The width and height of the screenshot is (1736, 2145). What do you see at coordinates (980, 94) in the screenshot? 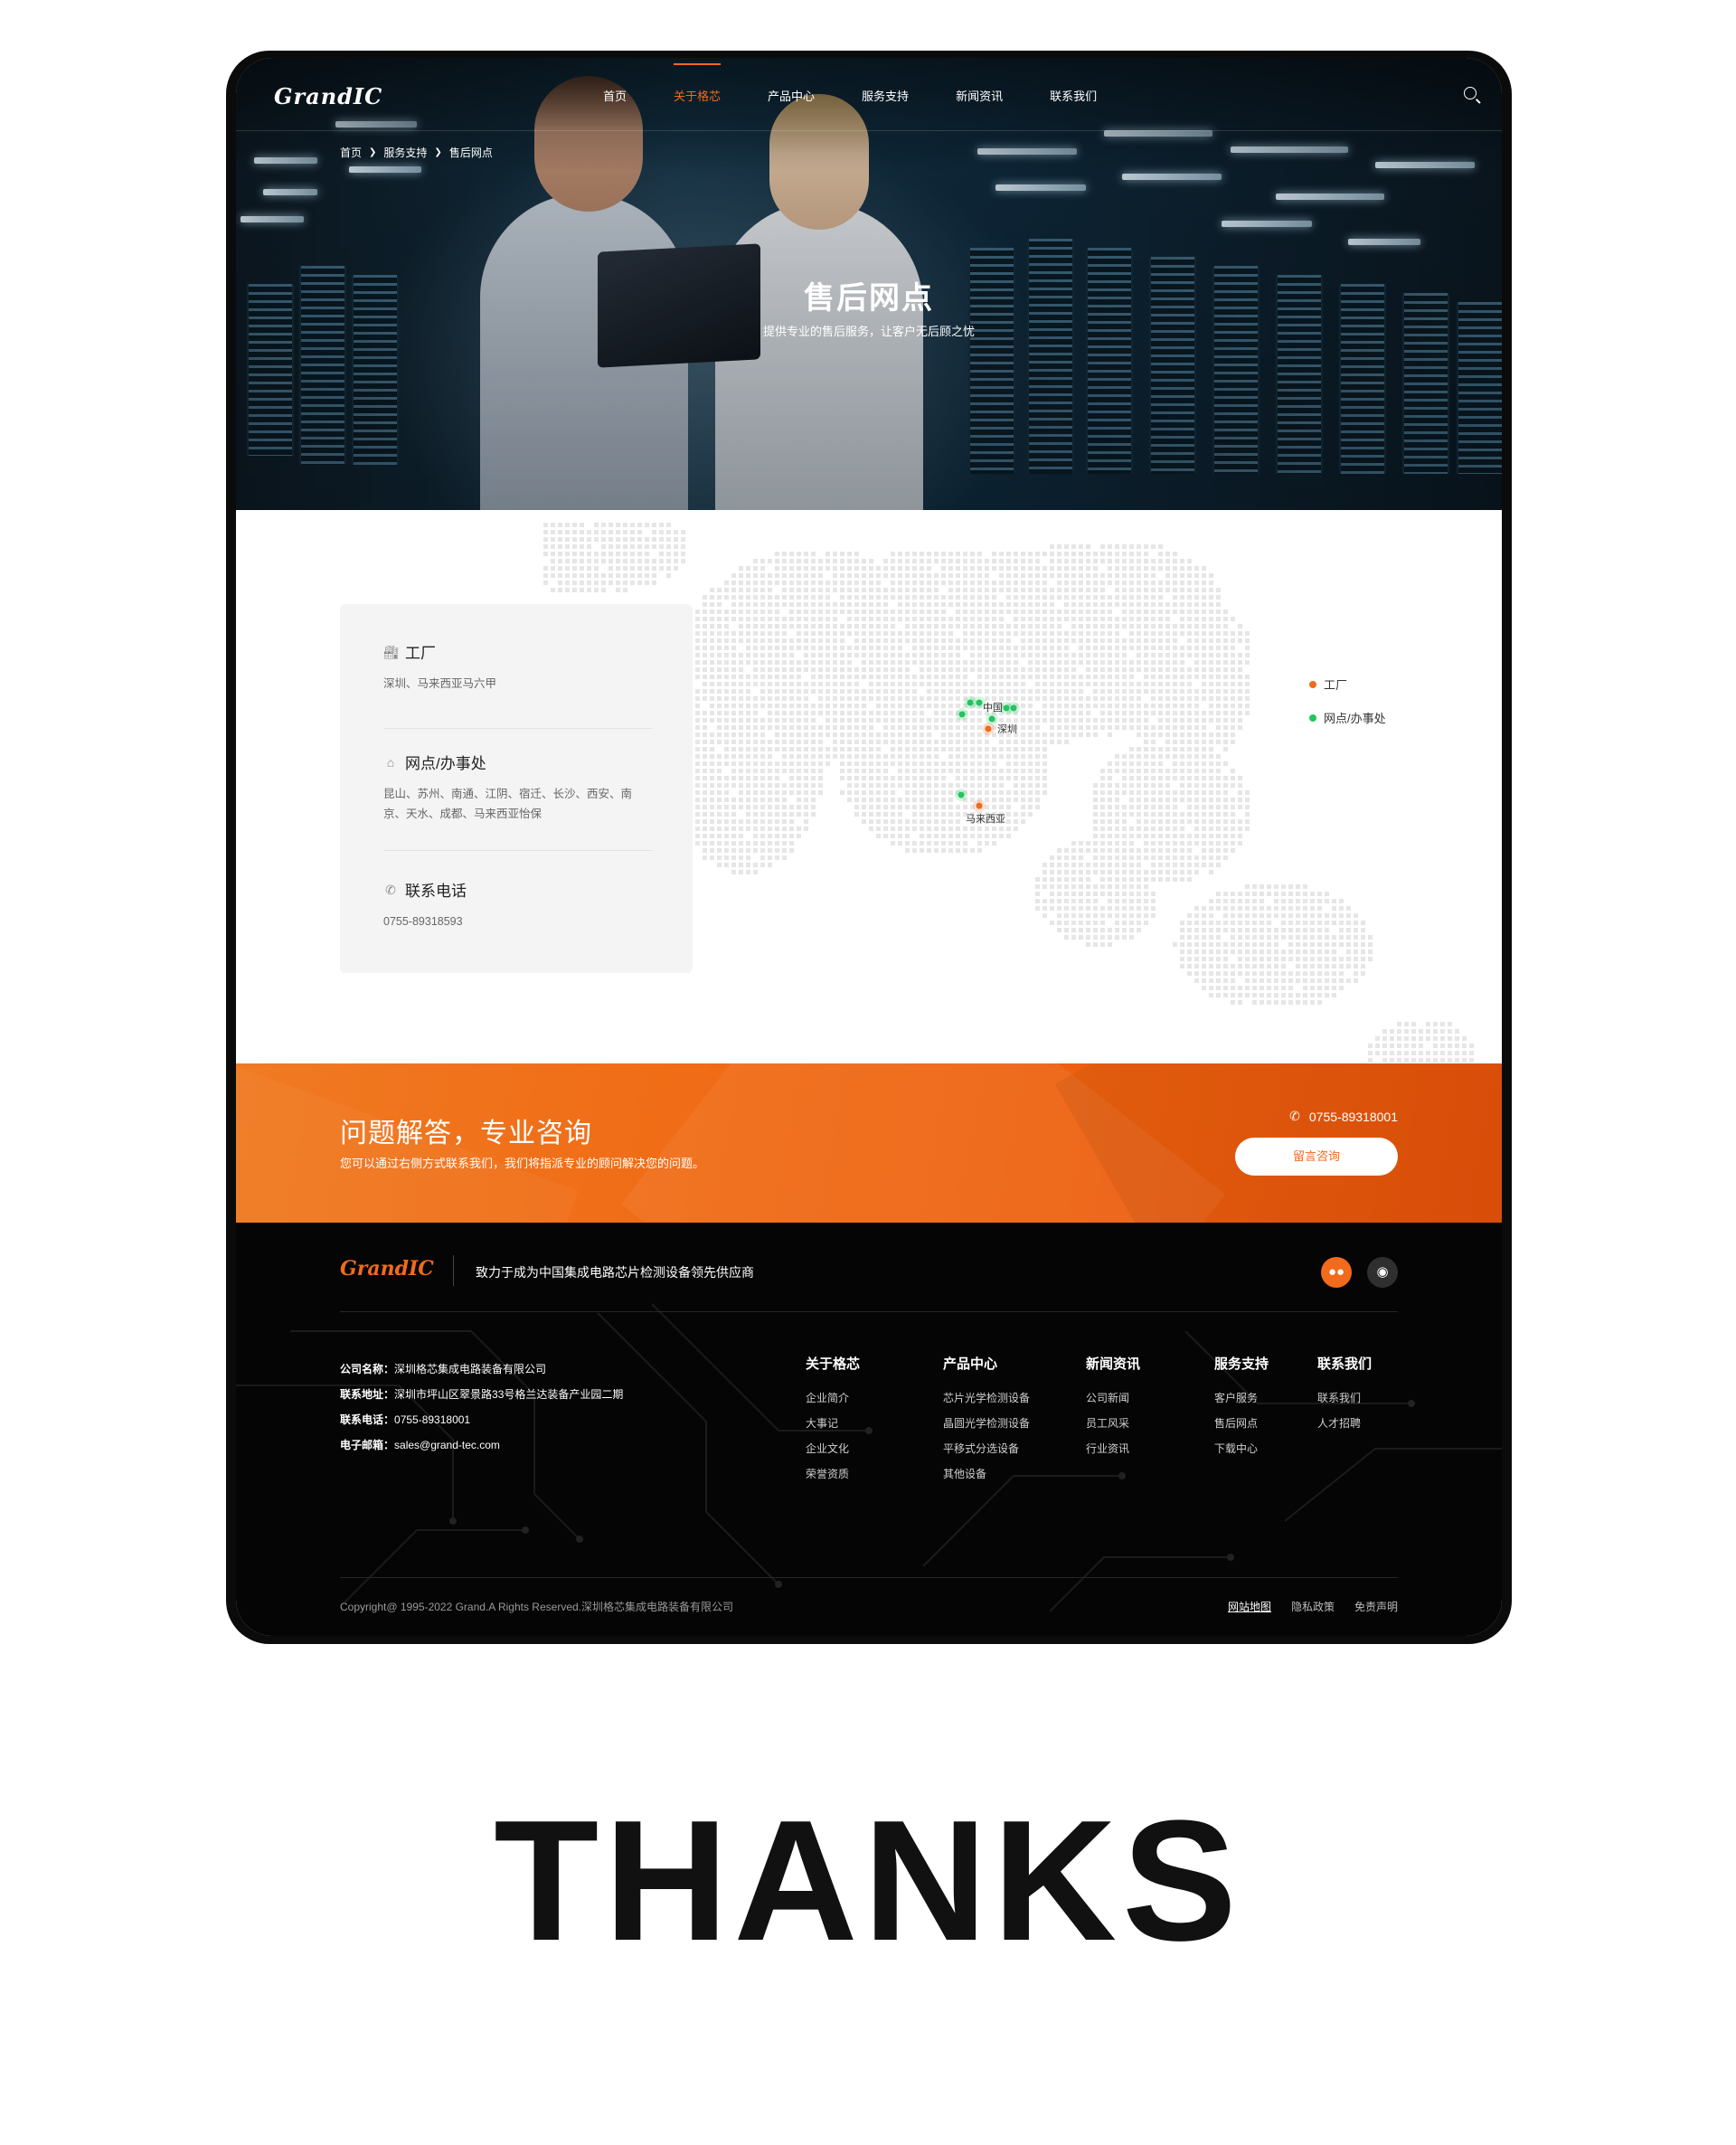
I see `nav-news: 新闻资讯` at bounding box center [980, 94].